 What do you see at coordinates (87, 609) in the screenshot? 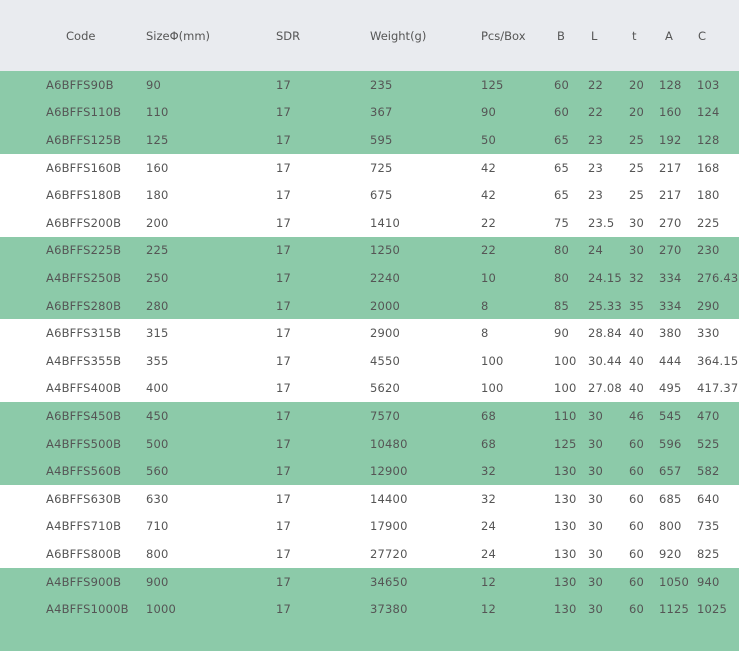
I see `cell-code: A4BFFS1000B` at bounding box center [87, 609].